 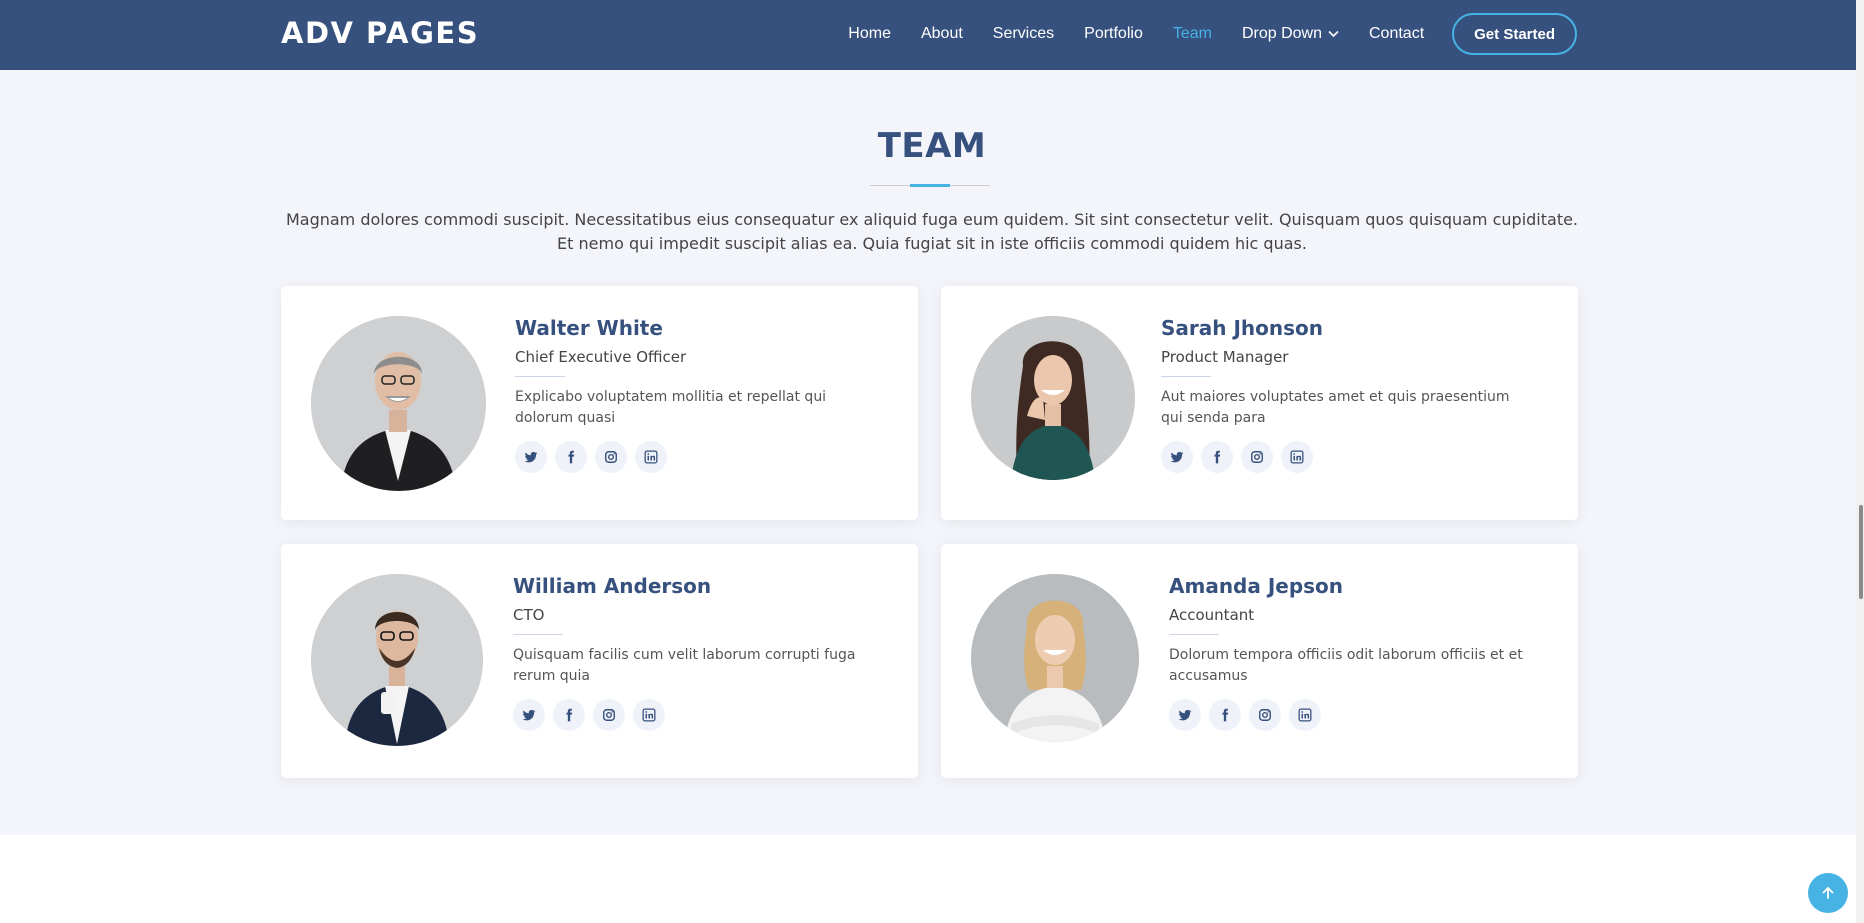 I want to click on member-name: Walter White, so click(x=589, y=328).